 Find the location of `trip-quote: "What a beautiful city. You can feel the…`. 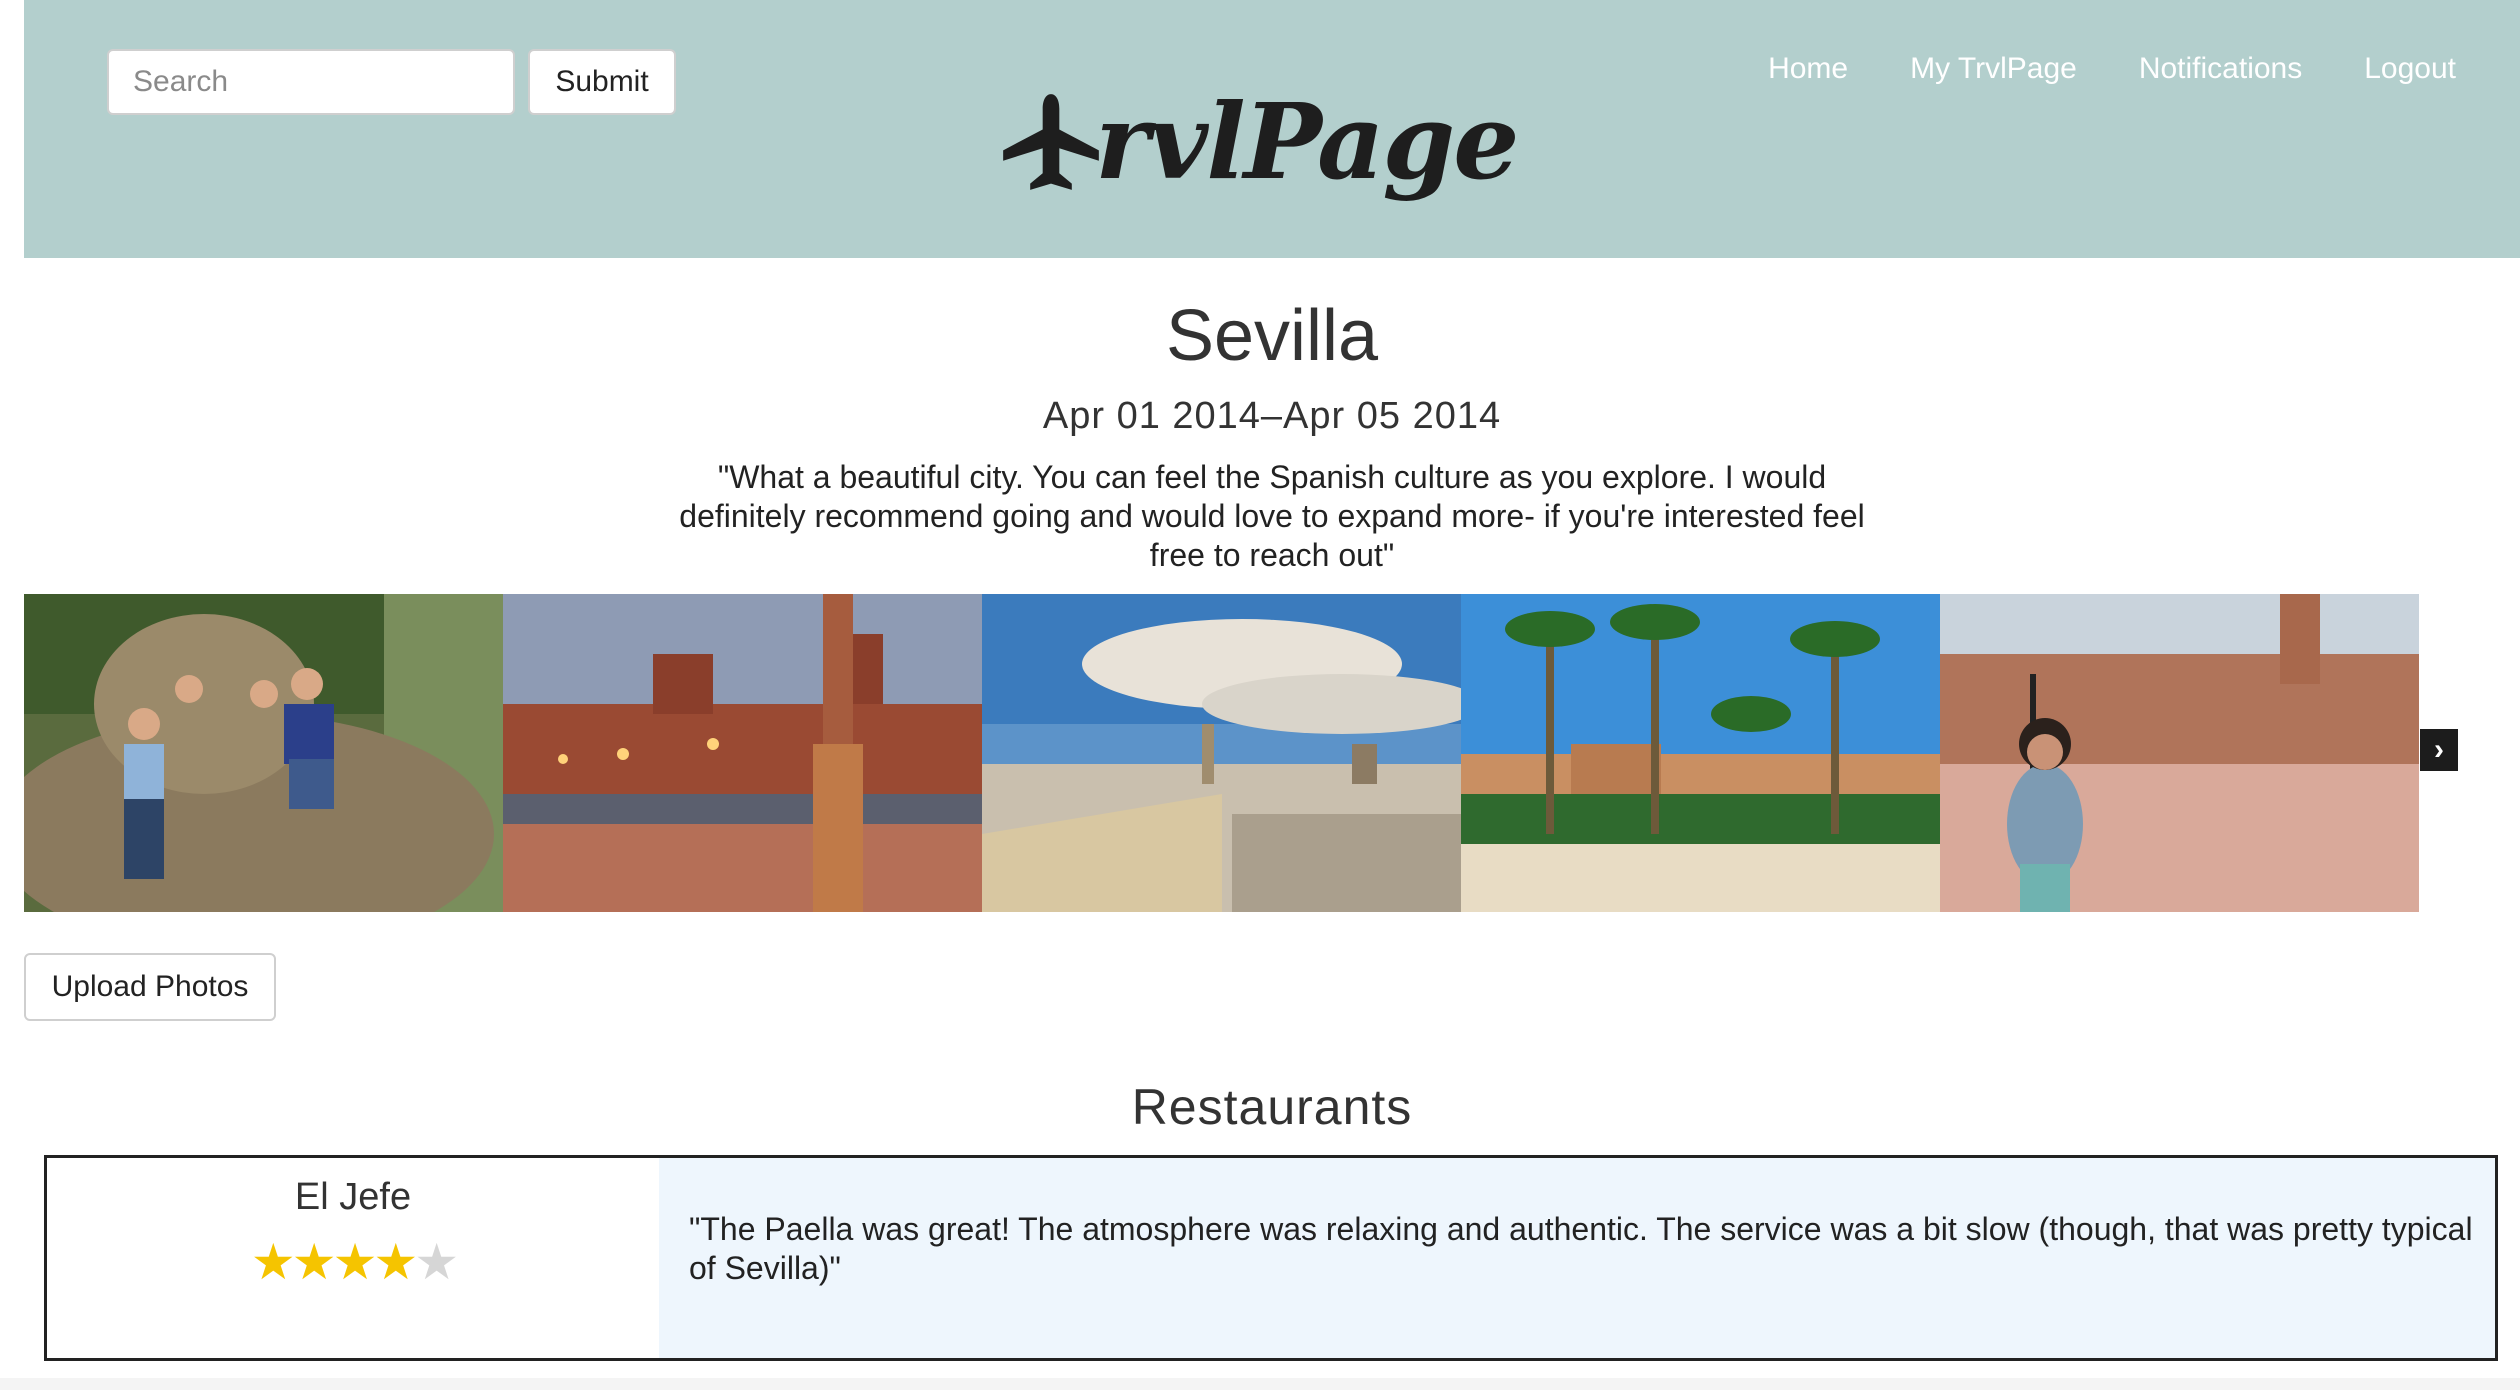

trip-quote: "What a beautiful city. You can feel the… is located at coordinates (1272, 516).